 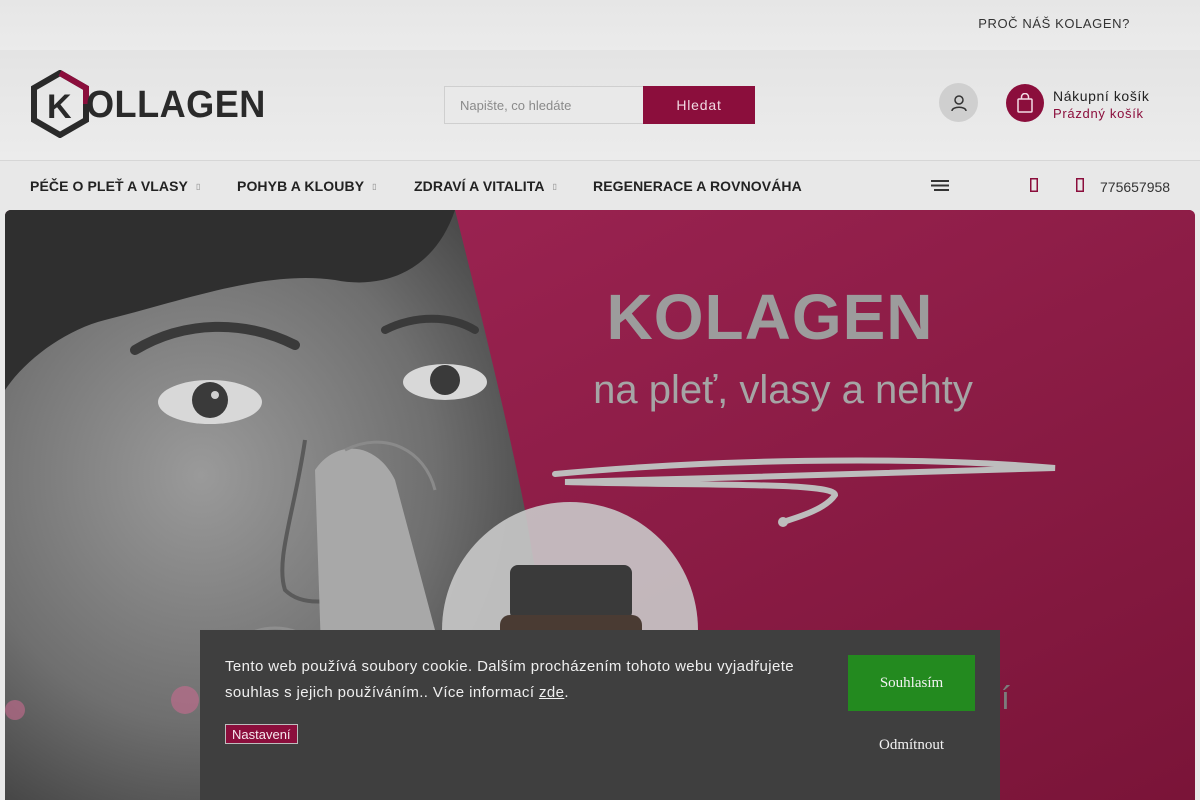 What do you see at coordinates (911, 745) in the screenshot?
I see `cookie-decline-button: Odmítnout` at bounding box center [911, 745].